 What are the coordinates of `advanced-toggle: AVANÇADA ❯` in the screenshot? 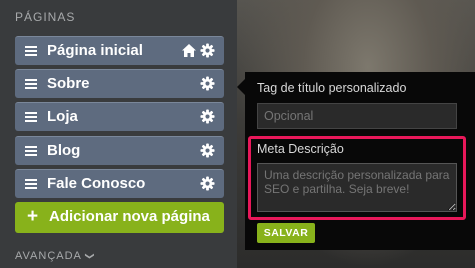 It's located at (55, 256).